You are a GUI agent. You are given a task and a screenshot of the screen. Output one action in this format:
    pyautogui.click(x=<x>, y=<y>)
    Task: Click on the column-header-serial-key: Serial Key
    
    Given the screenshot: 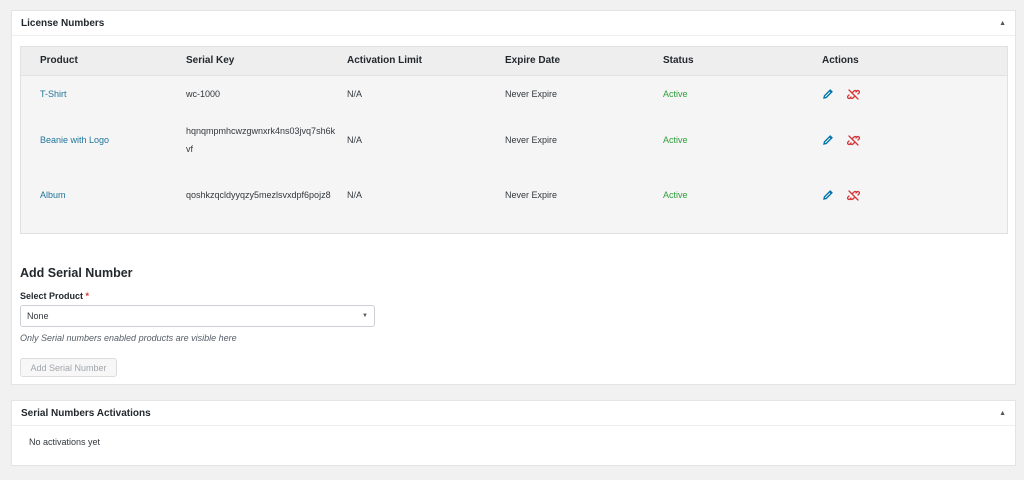 What is the action you would take?
    pyautogui.click(x=266, y=61)
    